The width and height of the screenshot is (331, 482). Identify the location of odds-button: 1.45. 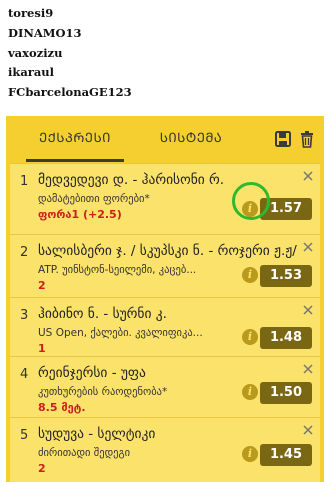
(286, 455).